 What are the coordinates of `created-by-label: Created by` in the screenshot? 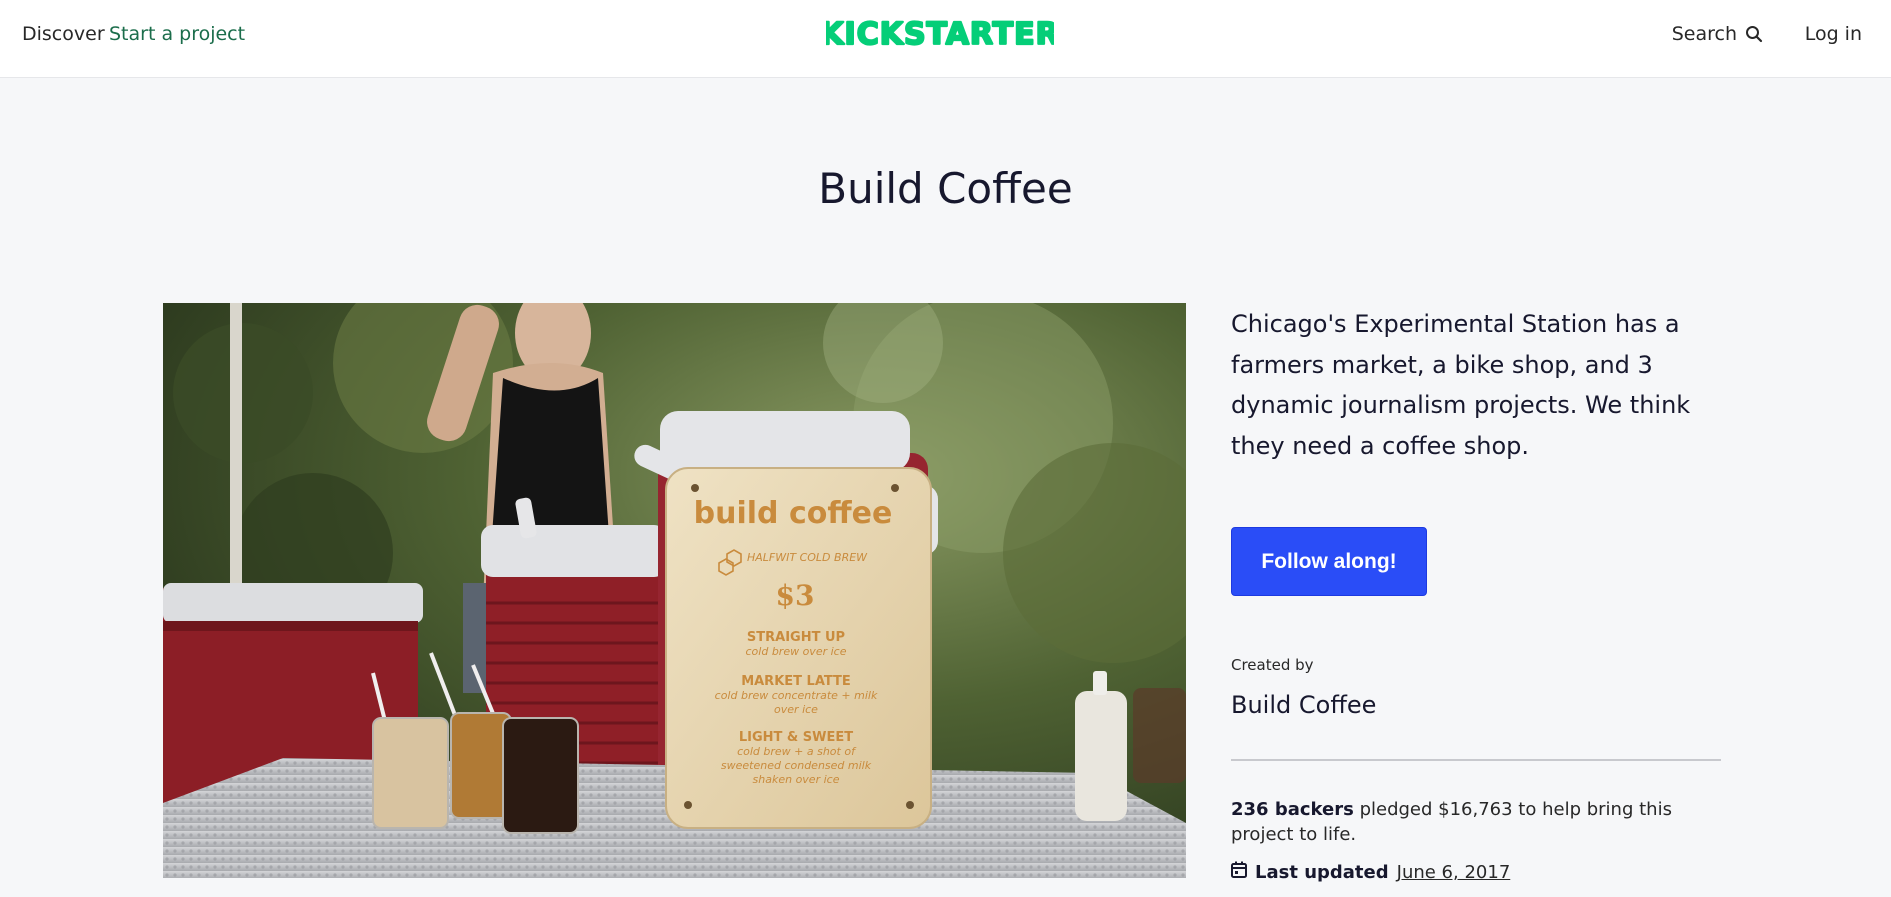 It's located at (1272, 665).